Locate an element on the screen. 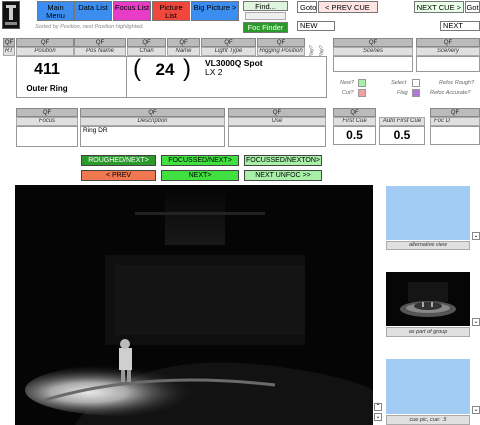 The width and height of the screenshot is (480, 425). group-scroll-icon: ⌄ is located at coordinates (476, 322).